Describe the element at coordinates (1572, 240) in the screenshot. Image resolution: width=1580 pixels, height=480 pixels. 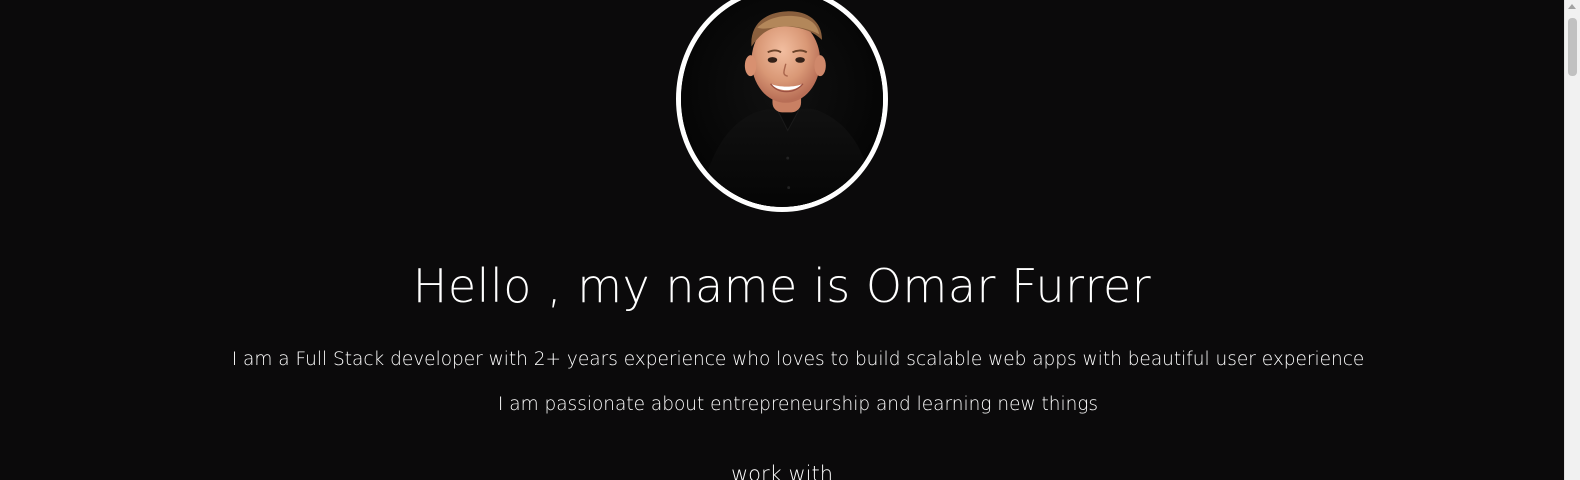
I see `vertical-scrollbar` at that location.